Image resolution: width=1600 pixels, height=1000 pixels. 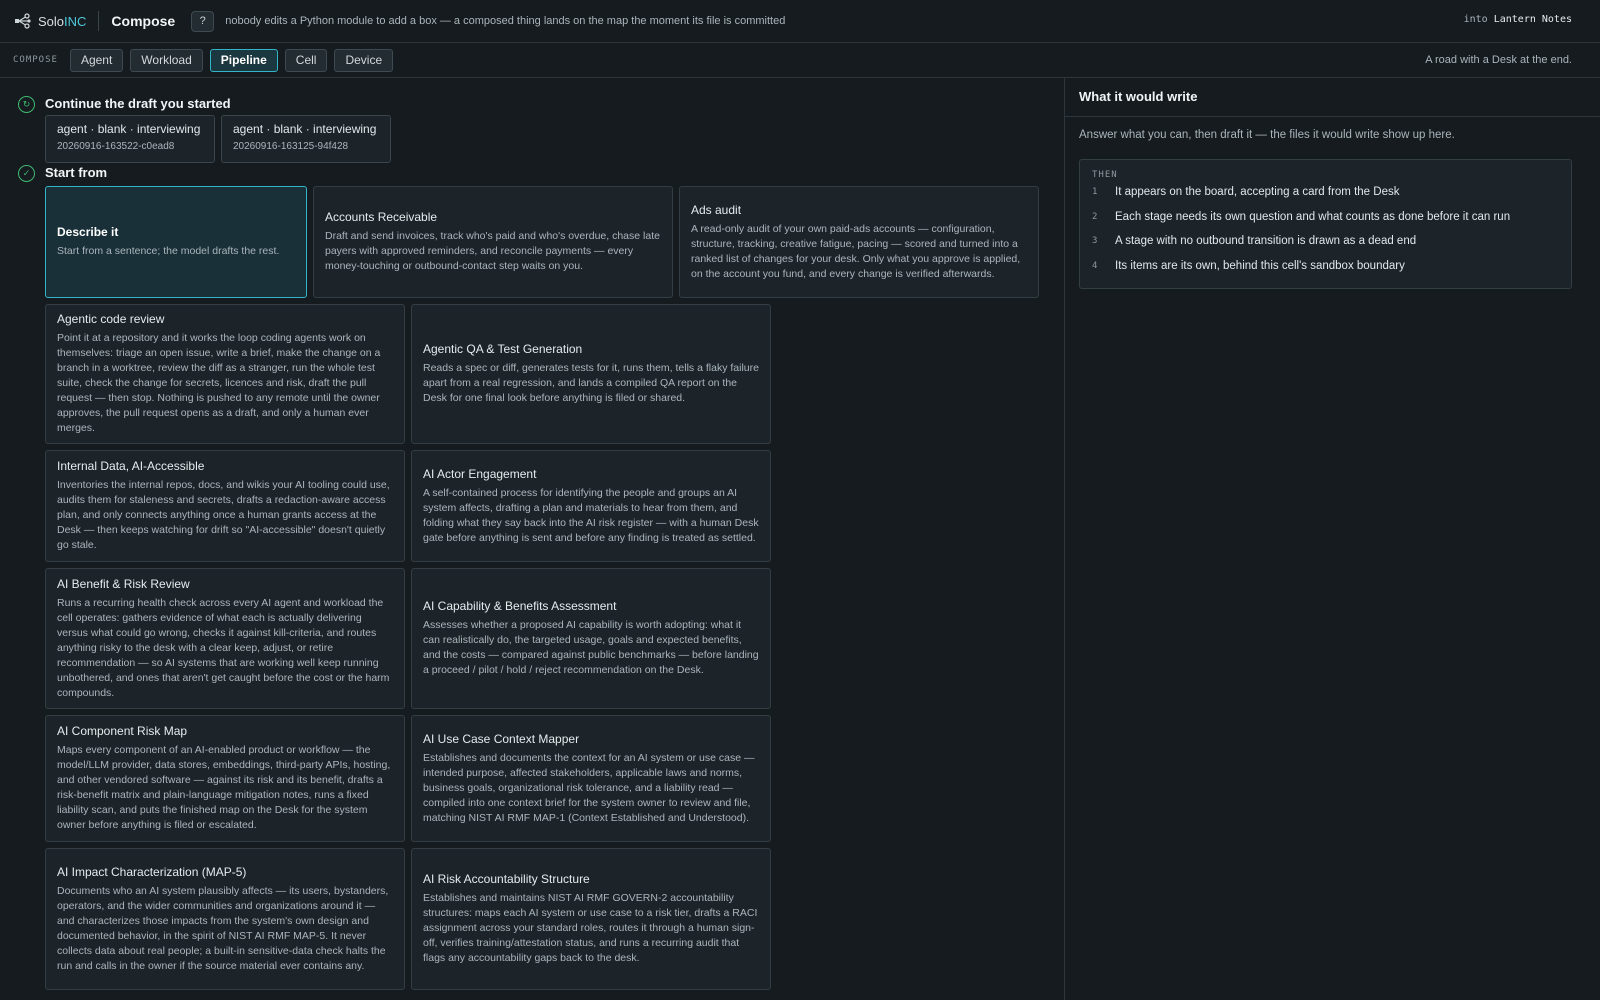 What do you see at coordinates (143, 21) in the screenshot?
I see `app-title: Compose` at bounding box center [143, 21].